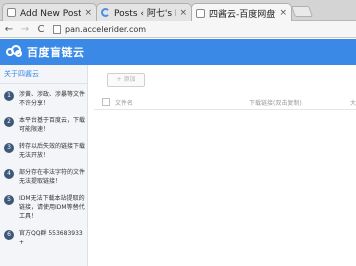 This screenshot has width=356, height=266. I want to click on notice-item: 6 官方QQ群 553683933+, so click(44, 238).